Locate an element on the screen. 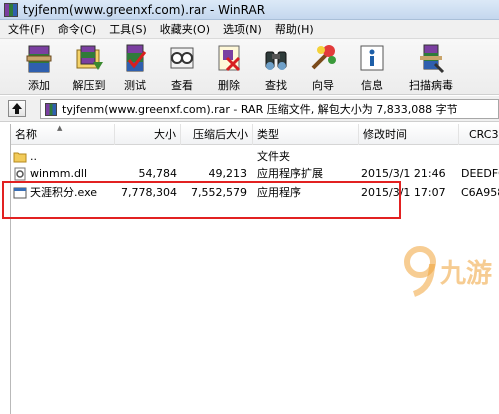  file-size: 54,784 is located at coordinates (158, 173).